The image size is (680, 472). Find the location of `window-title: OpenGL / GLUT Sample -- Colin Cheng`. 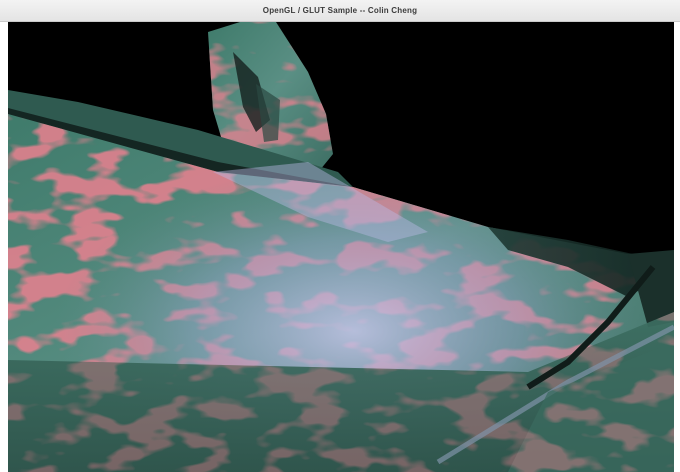

window-title: OpenGL / GLUT Sample -- Colin Cheng is located at coordinates (340, 10).